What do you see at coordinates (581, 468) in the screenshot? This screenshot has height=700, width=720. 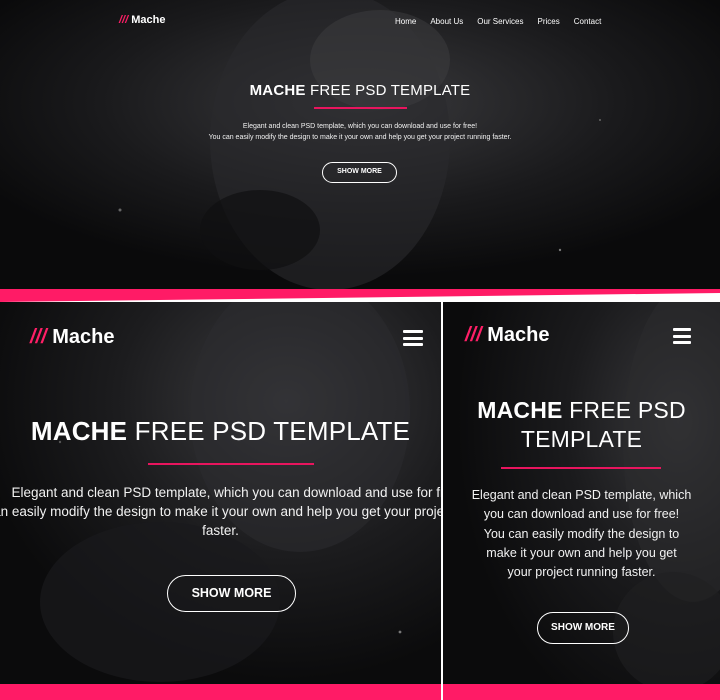 I see `mobile-hero-title-underline` at bounding box center [581, 468].